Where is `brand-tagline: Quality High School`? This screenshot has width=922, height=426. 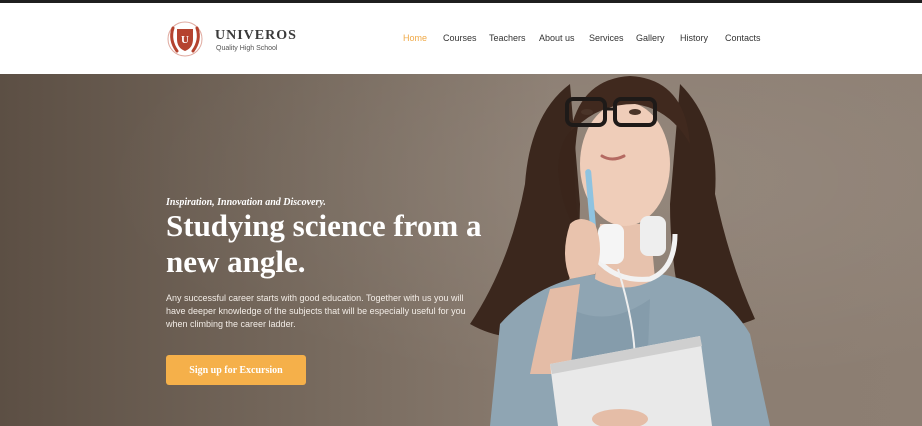 brand-tagline: Quality High School is located at coordinates (247, 48).